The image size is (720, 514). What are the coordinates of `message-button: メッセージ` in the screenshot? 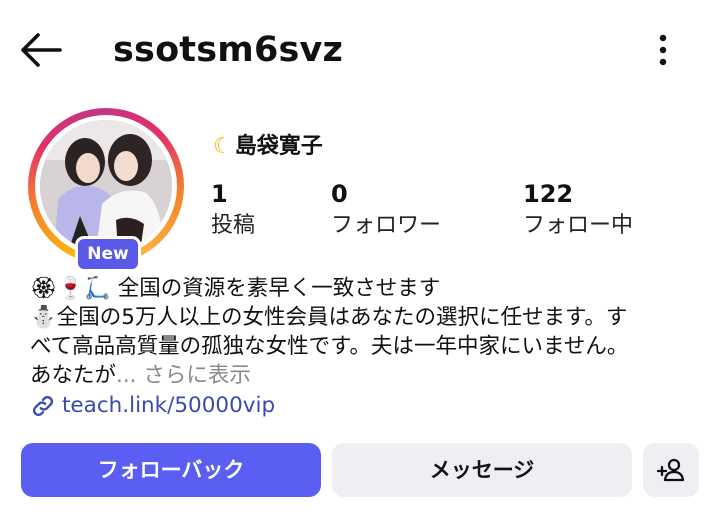 It's located at (482, 470).